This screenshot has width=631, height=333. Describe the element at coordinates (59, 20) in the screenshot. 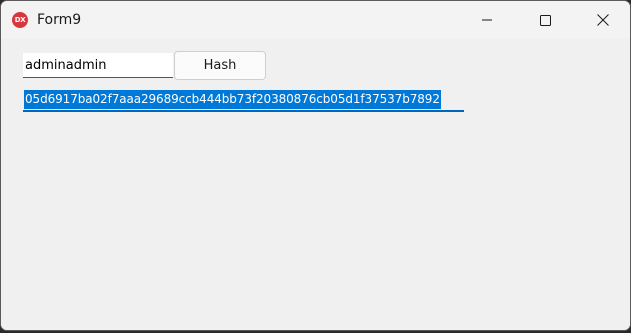

I see `window-title: Form9` at that location.